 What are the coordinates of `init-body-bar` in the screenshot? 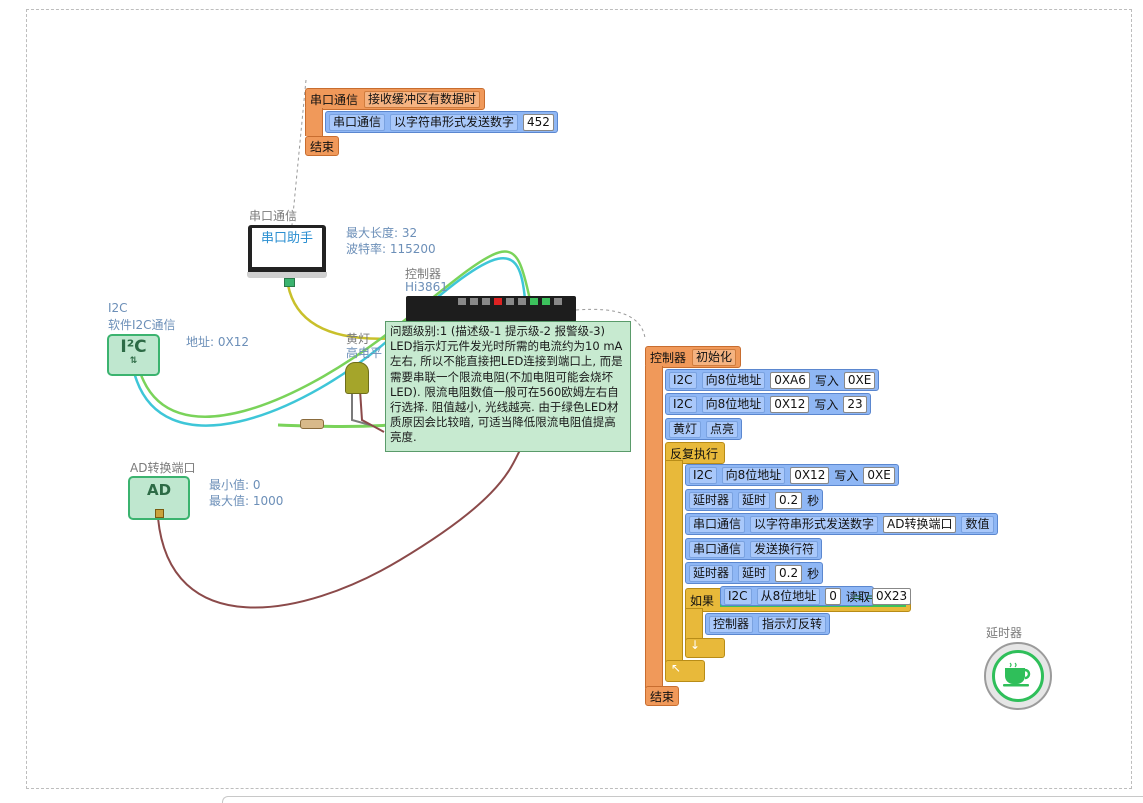 It's located at (654, 527).